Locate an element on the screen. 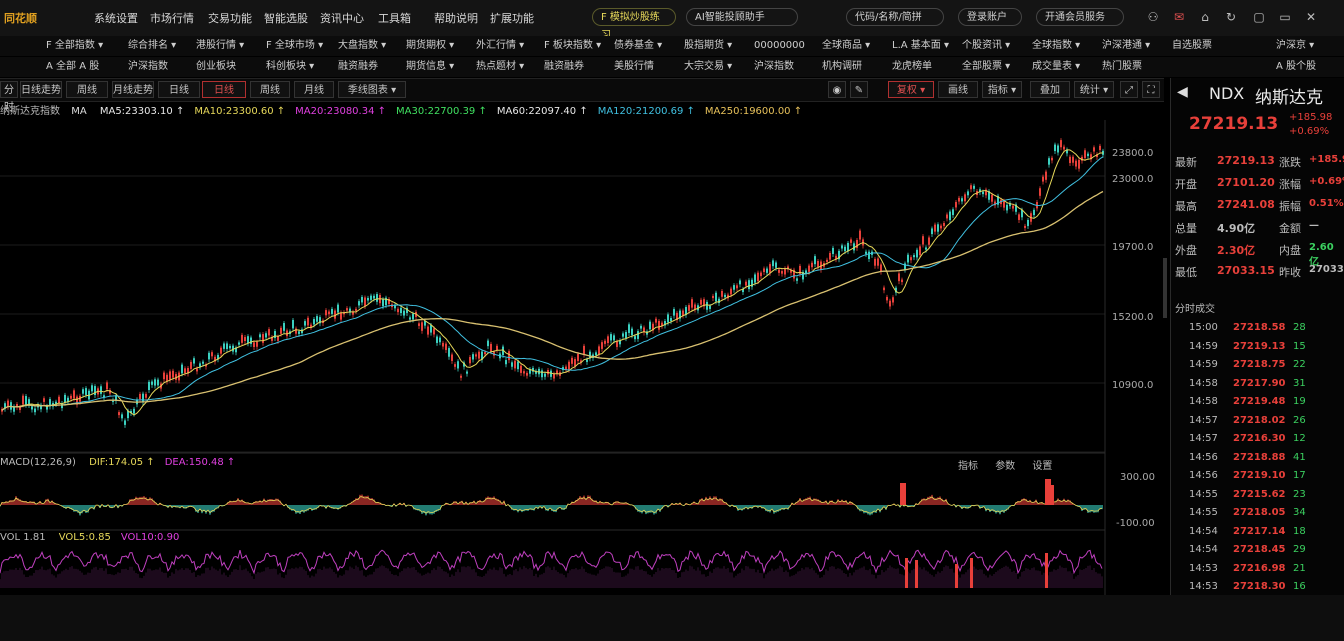 The height and width of the screenshot is (641, 1344). adjust-dropdown: 复权 ▾ is located at coordinates (911, 89).